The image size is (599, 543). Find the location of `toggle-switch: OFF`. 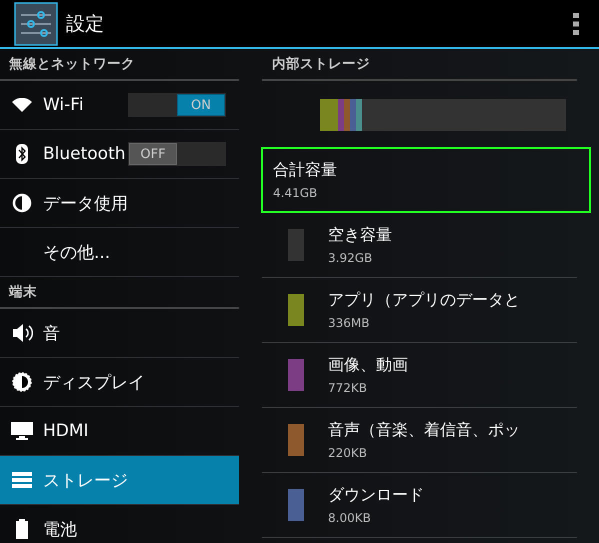

toggle-switch: OFF is located at coordinates (177, 154).